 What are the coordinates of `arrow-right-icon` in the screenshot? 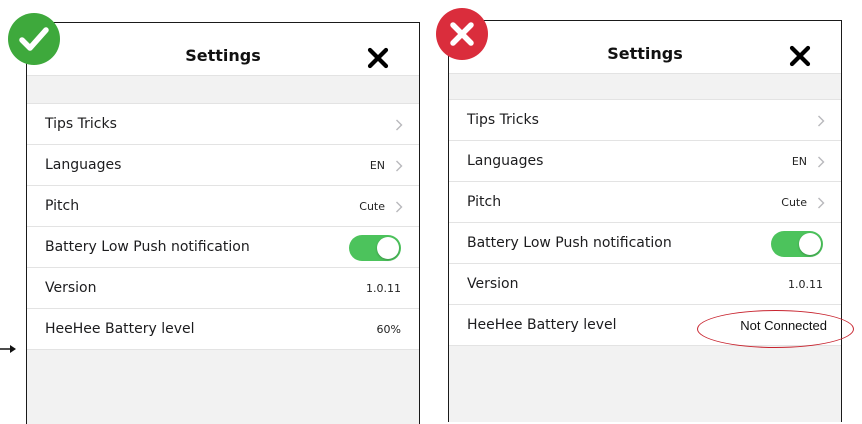 It's located at (8, 349).